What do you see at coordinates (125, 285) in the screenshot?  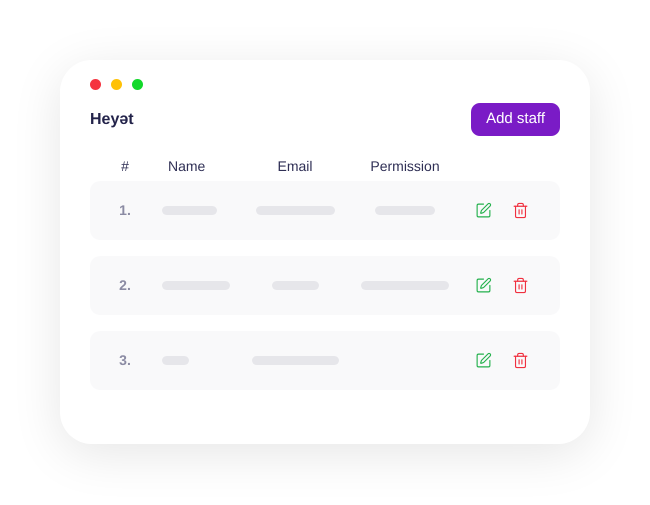 I see `row-number: 2.` at bounding box center [125, 285].